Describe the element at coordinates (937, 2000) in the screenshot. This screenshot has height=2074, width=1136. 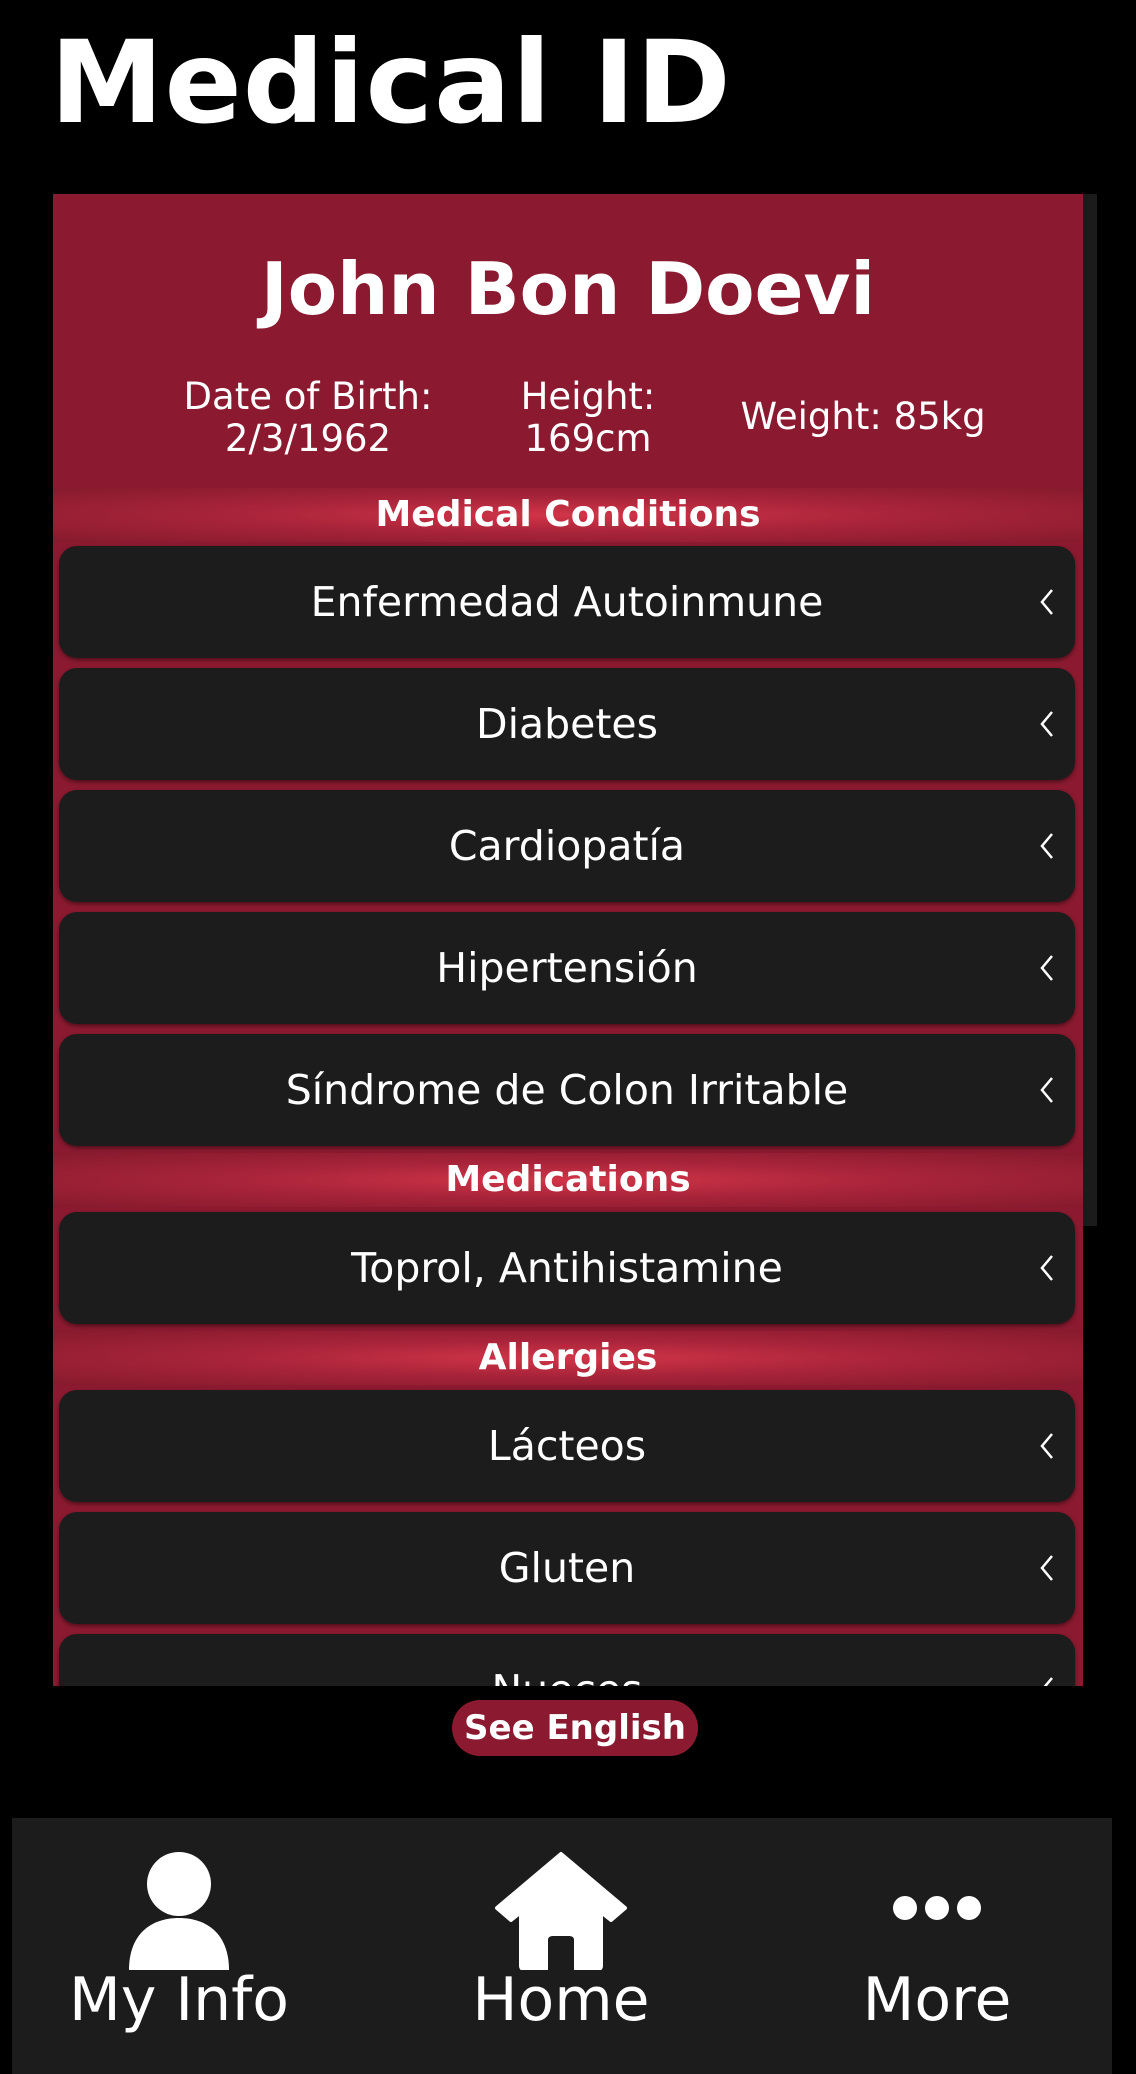
I see `tab-label-more: More` at that location.